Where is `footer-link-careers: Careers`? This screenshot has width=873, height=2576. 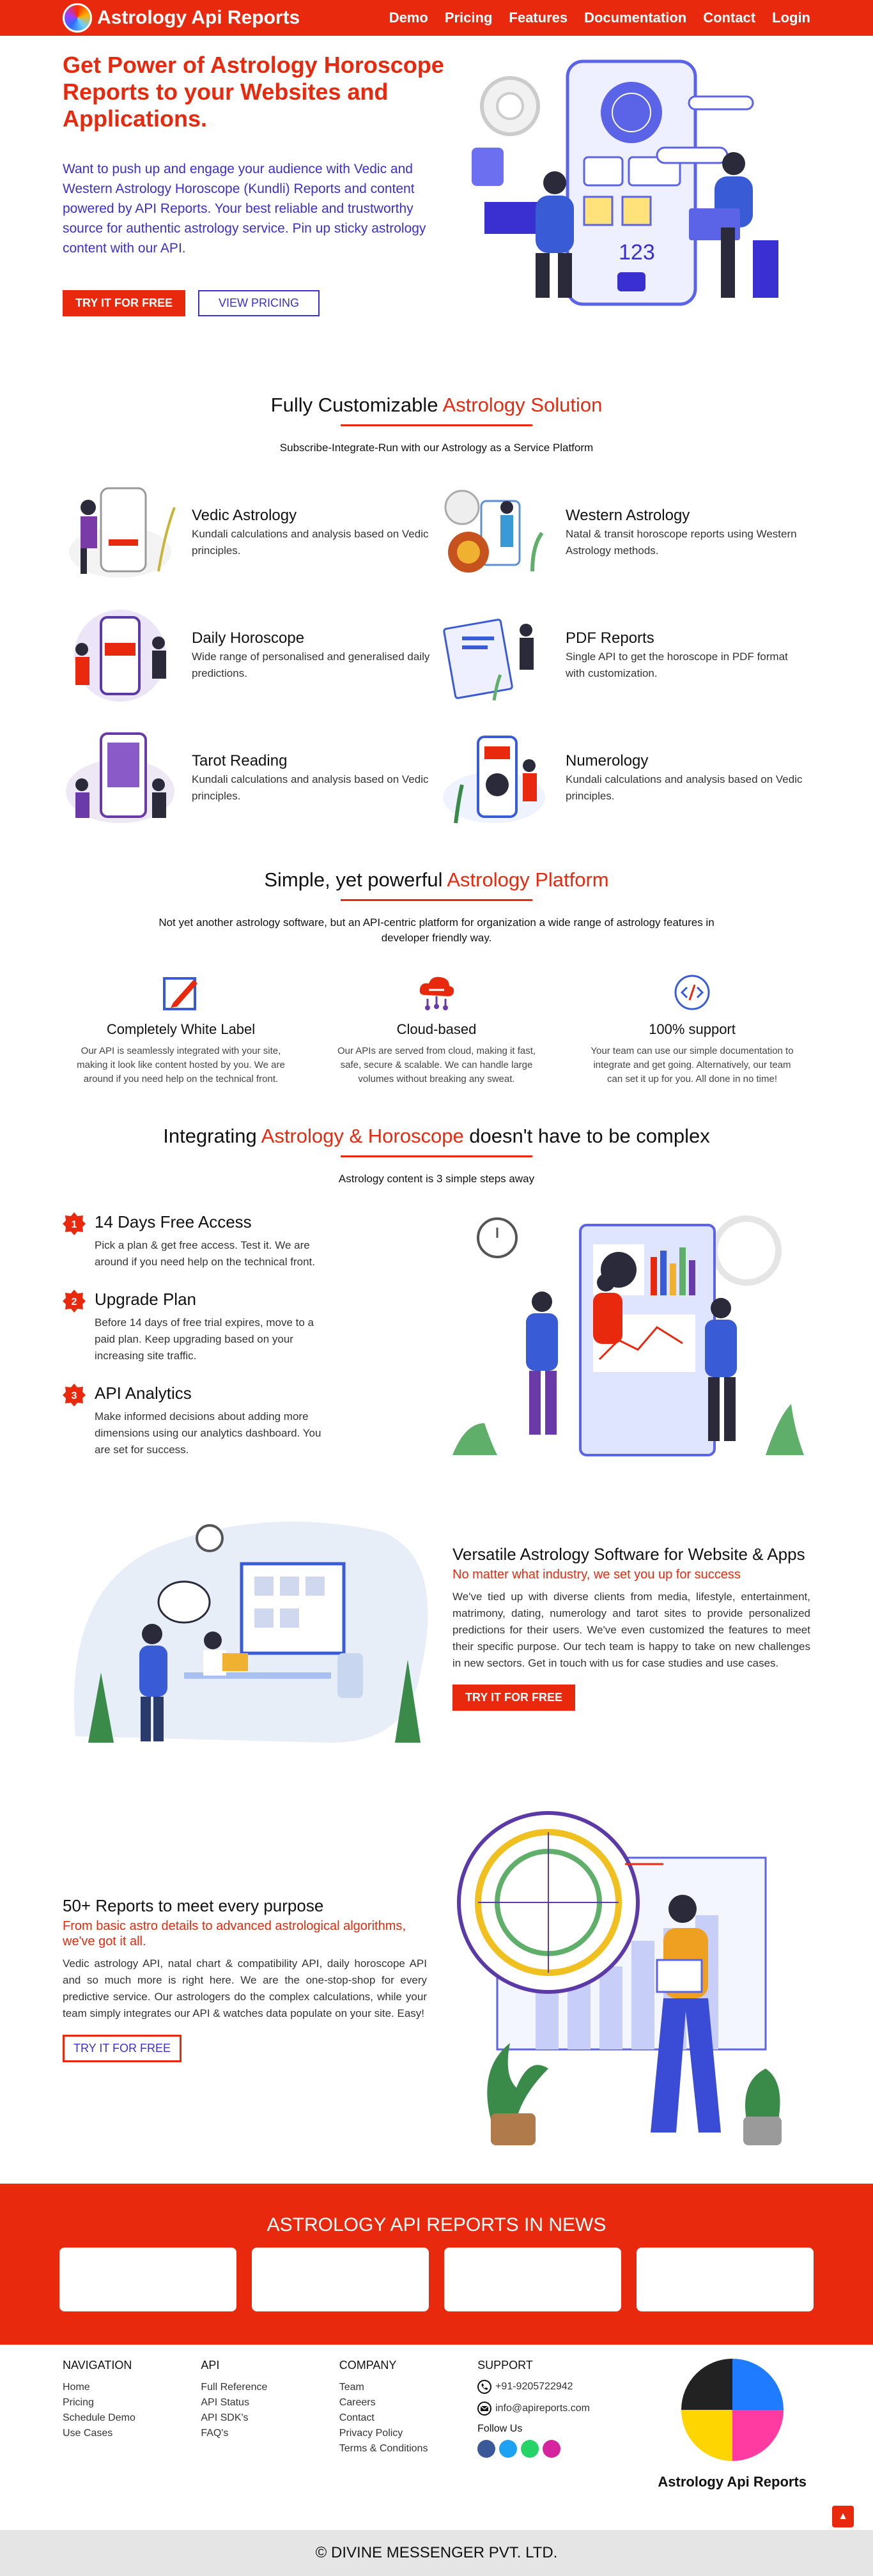 footer-link-careers: Careers is located at coordinates (408, 2402).